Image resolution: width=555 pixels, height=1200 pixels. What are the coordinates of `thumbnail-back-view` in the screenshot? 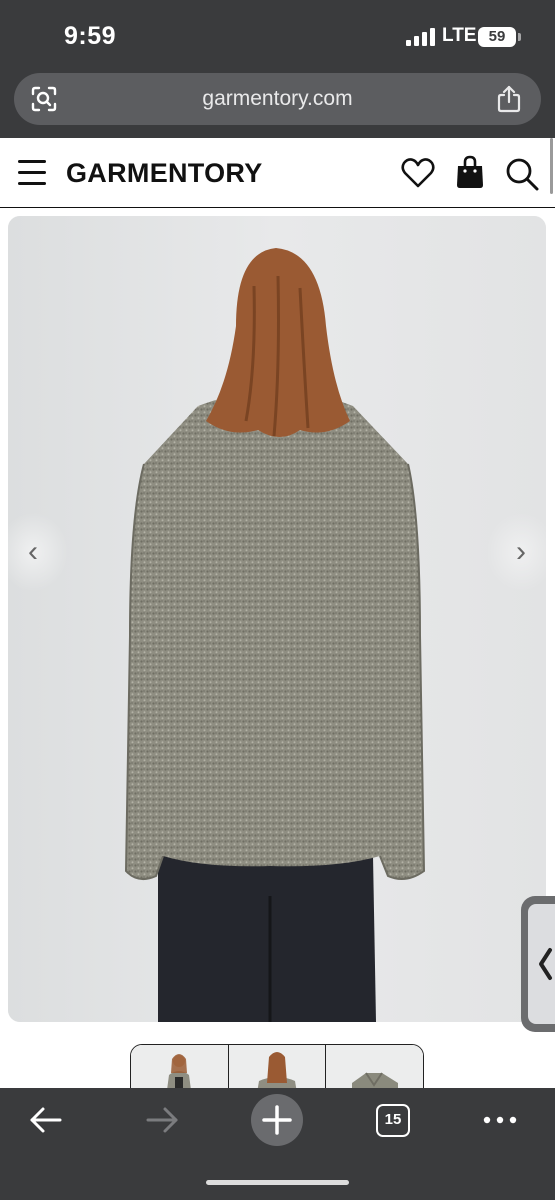 It's located at (277, 1066).